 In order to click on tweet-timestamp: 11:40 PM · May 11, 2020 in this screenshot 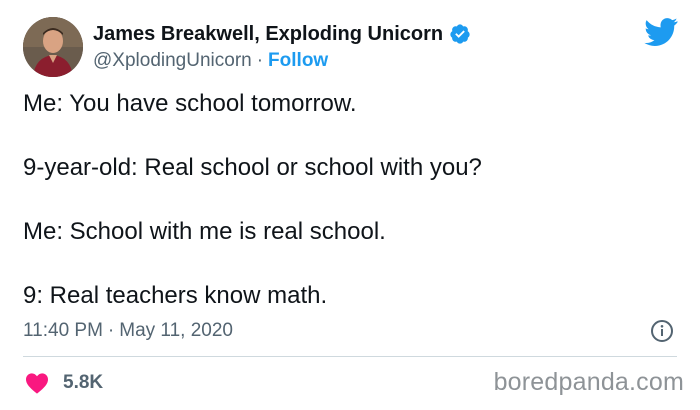, I will do `click(128, 331)`.